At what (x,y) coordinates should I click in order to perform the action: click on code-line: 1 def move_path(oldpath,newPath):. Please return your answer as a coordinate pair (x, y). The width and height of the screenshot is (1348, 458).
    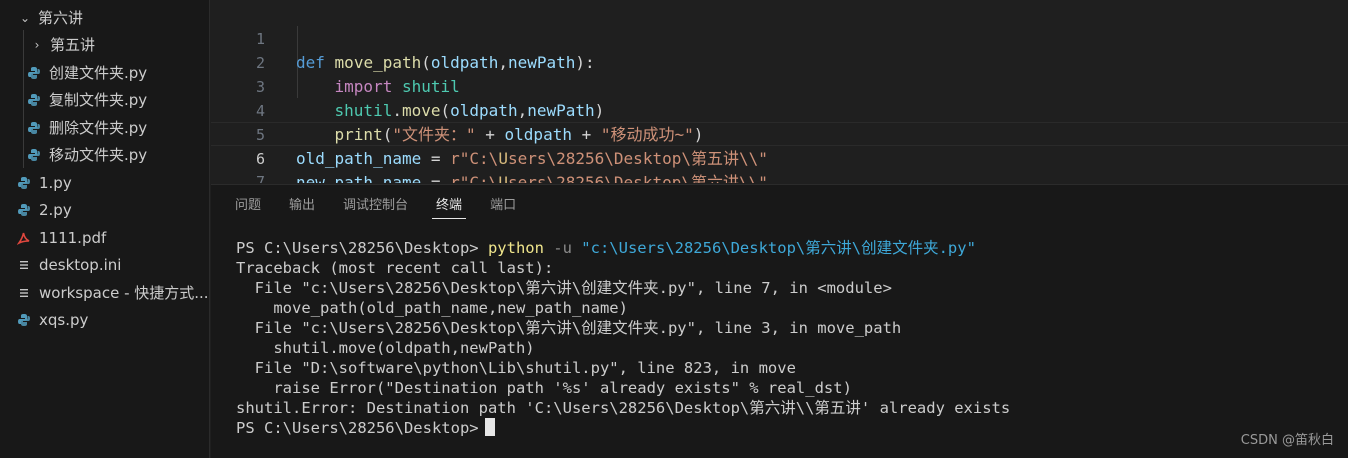
    Looking at the image, I should click on (779, 37).